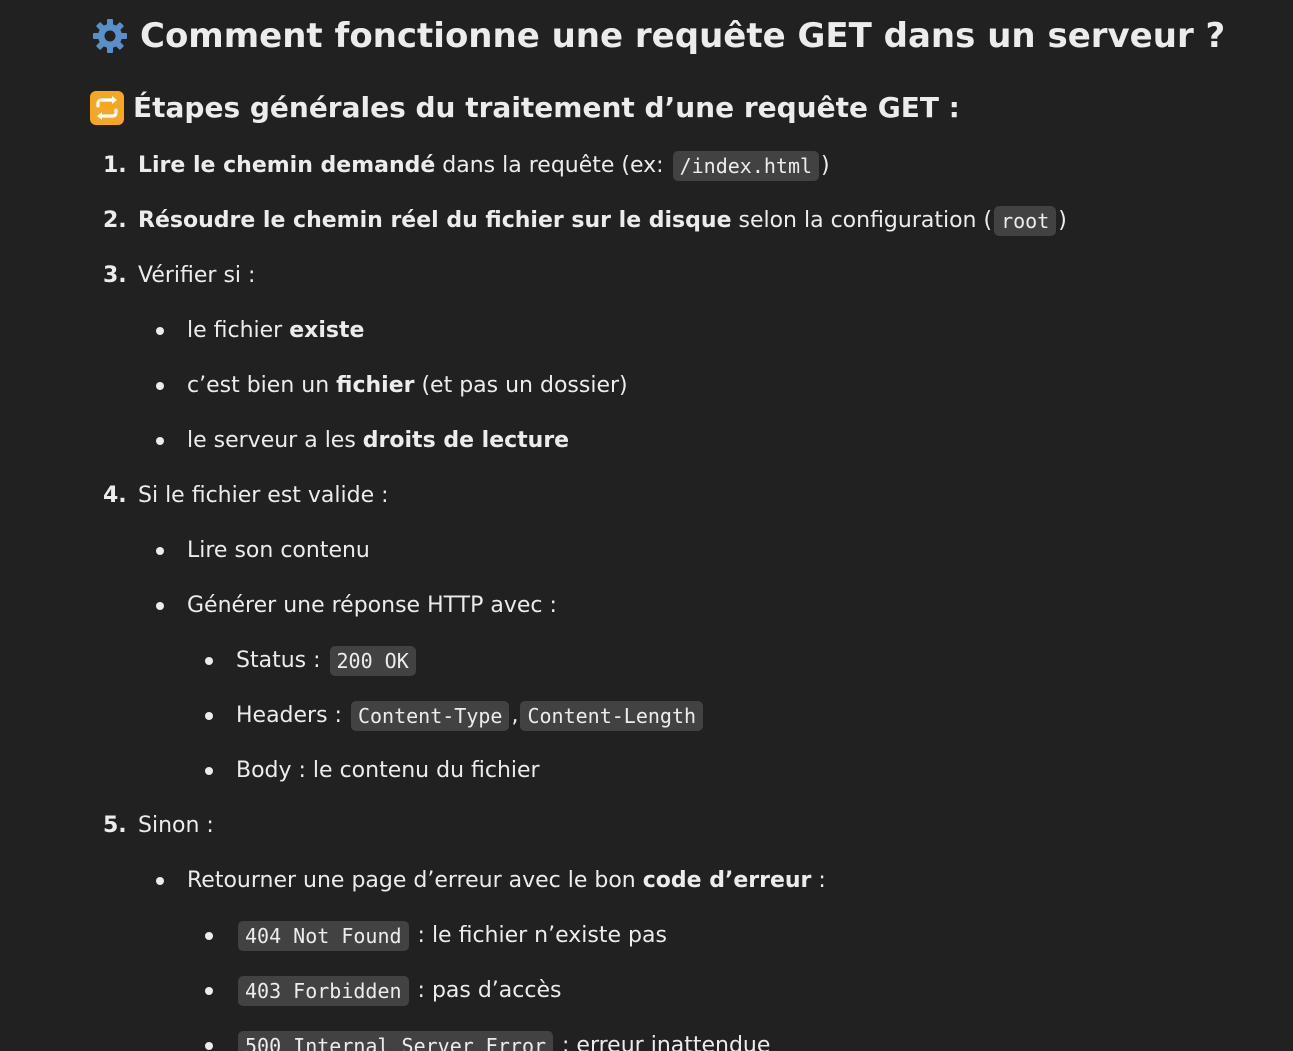  I want to click on item-text: : erreur inattendue, so click(663, 1042).